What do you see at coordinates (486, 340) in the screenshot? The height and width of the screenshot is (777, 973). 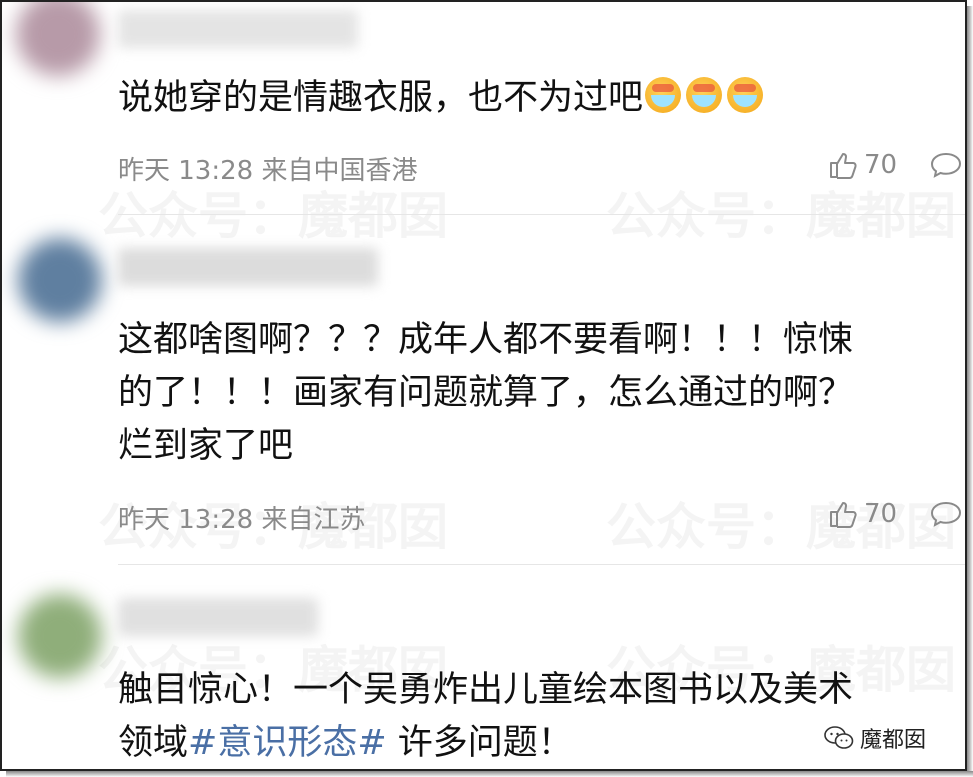 I see `comment-text-line: 这都啥图啊？？？成年人都不要看啊！！！惊悚` at bounding box center [486, 340].